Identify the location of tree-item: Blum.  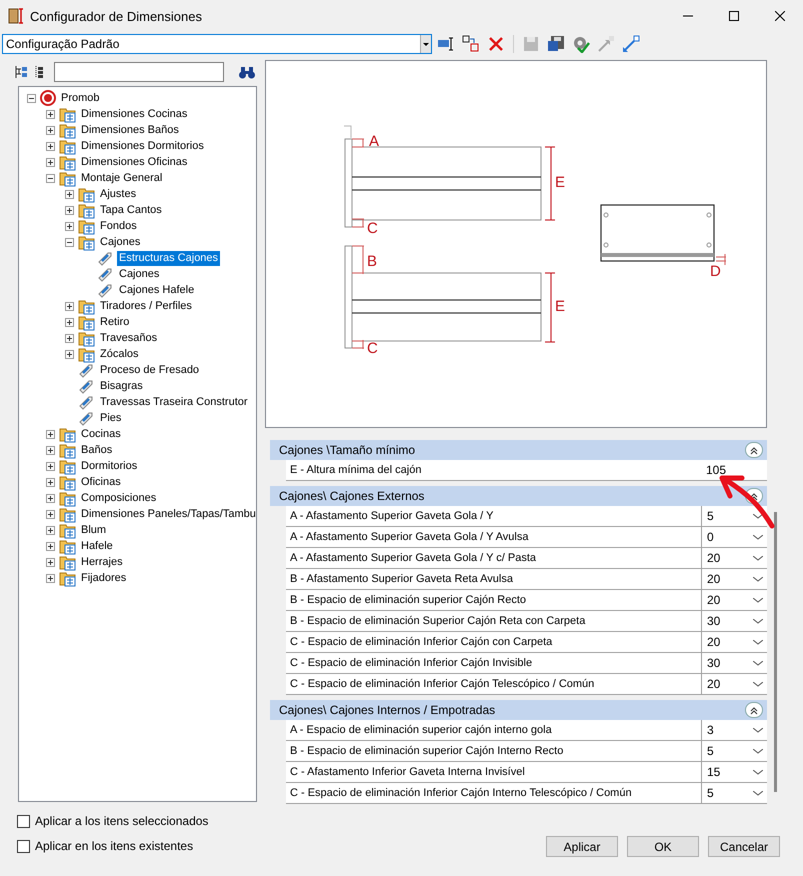
(93, 530).